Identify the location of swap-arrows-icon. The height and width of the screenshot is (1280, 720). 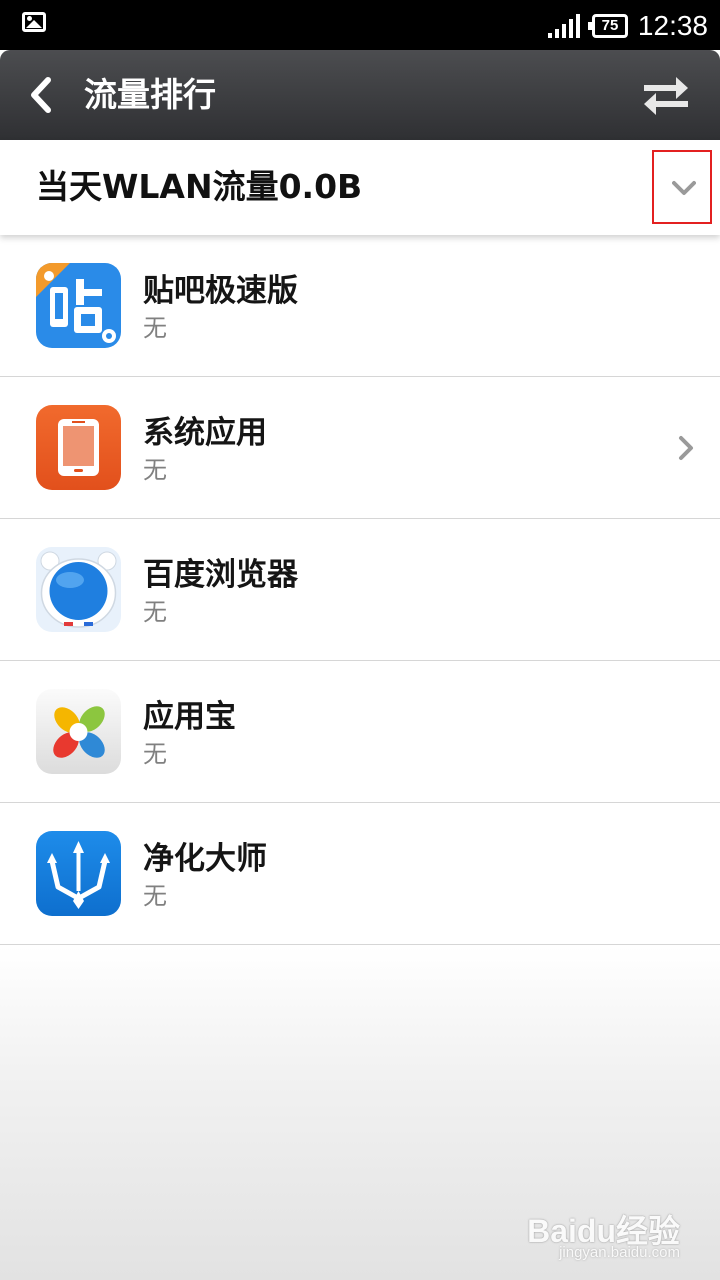
(666, 96).